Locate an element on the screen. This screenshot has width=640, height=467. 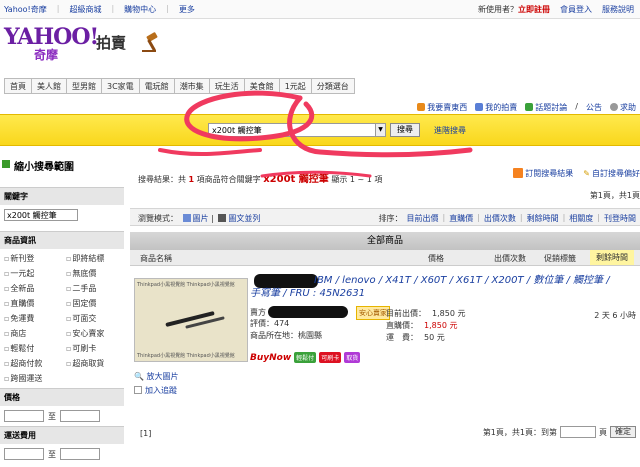
goto-page-button: 確定 is located at coordinates (623, 432).